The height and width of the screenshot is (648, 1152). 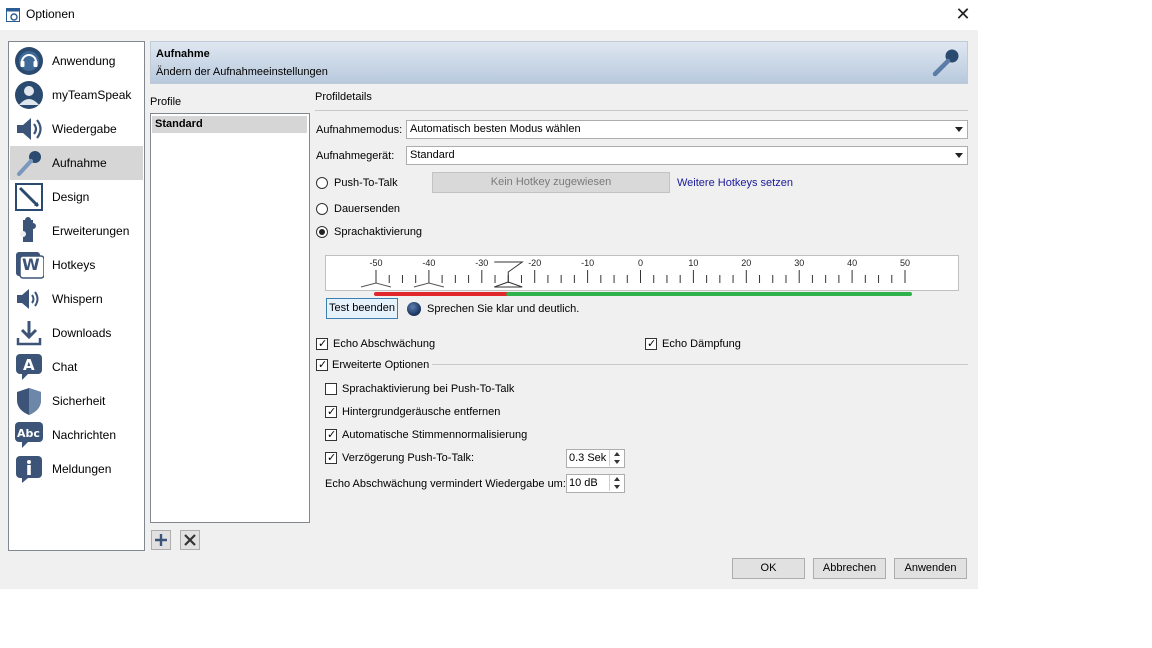 What do you see at coordinates (551, 182) in the screenshot?
I see `assign-hotkey-button: Kein Hotkey zugewiesen` at bounding box center [551, 182].